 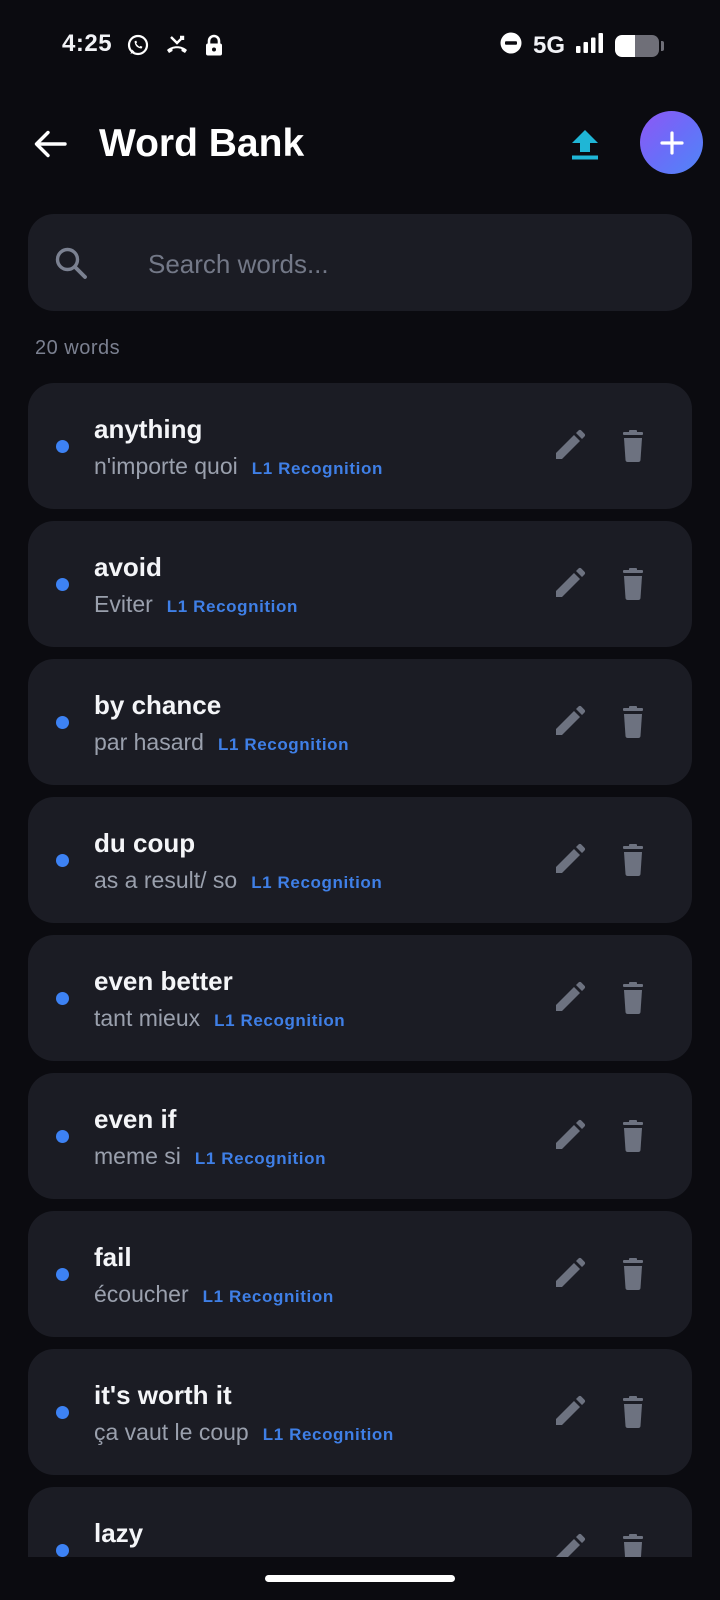 I want to click on word-translation: n'importe quoi, so click(x=166, y=466).